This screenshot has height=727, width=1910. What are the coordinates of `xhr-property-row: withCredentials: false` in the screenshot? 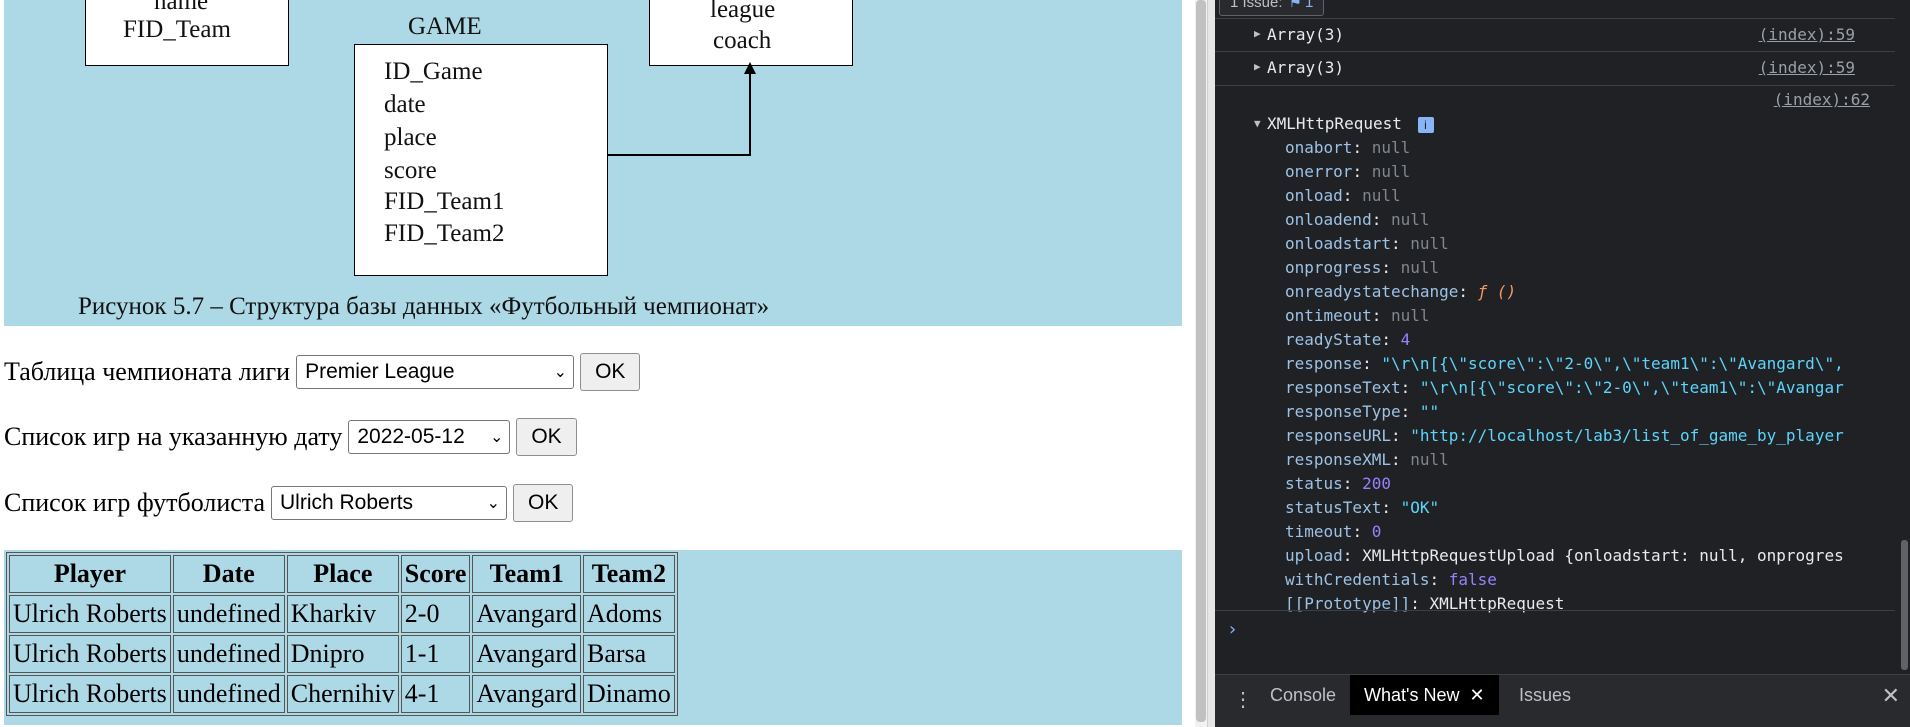 It's located at (1580, 580).